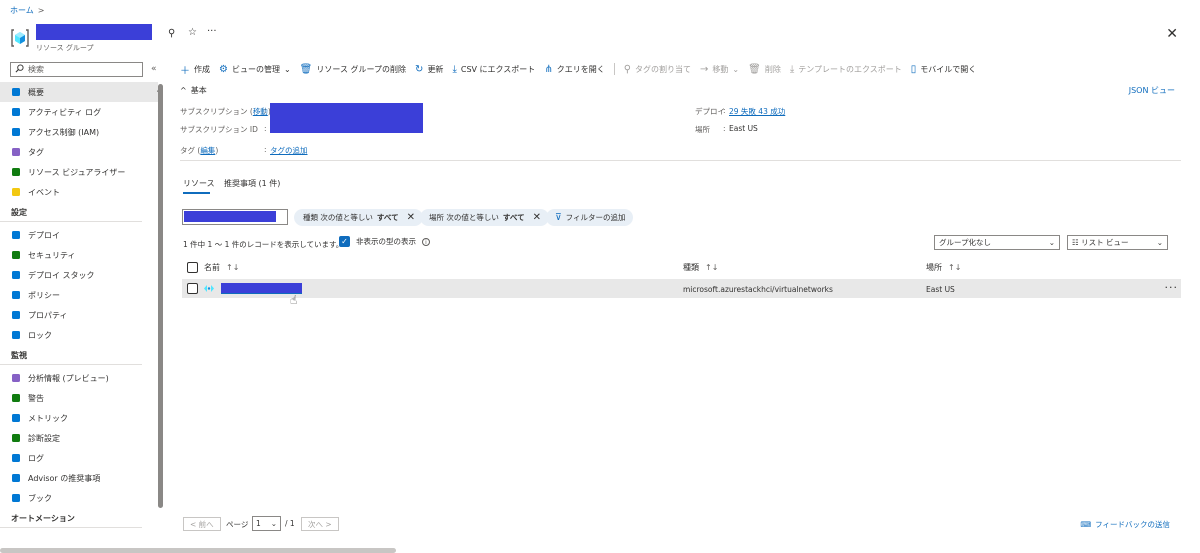 The width and height of the screenshot is (1200, 553). I want to click on sidebar-item-label: 警告, so click(36, 398).